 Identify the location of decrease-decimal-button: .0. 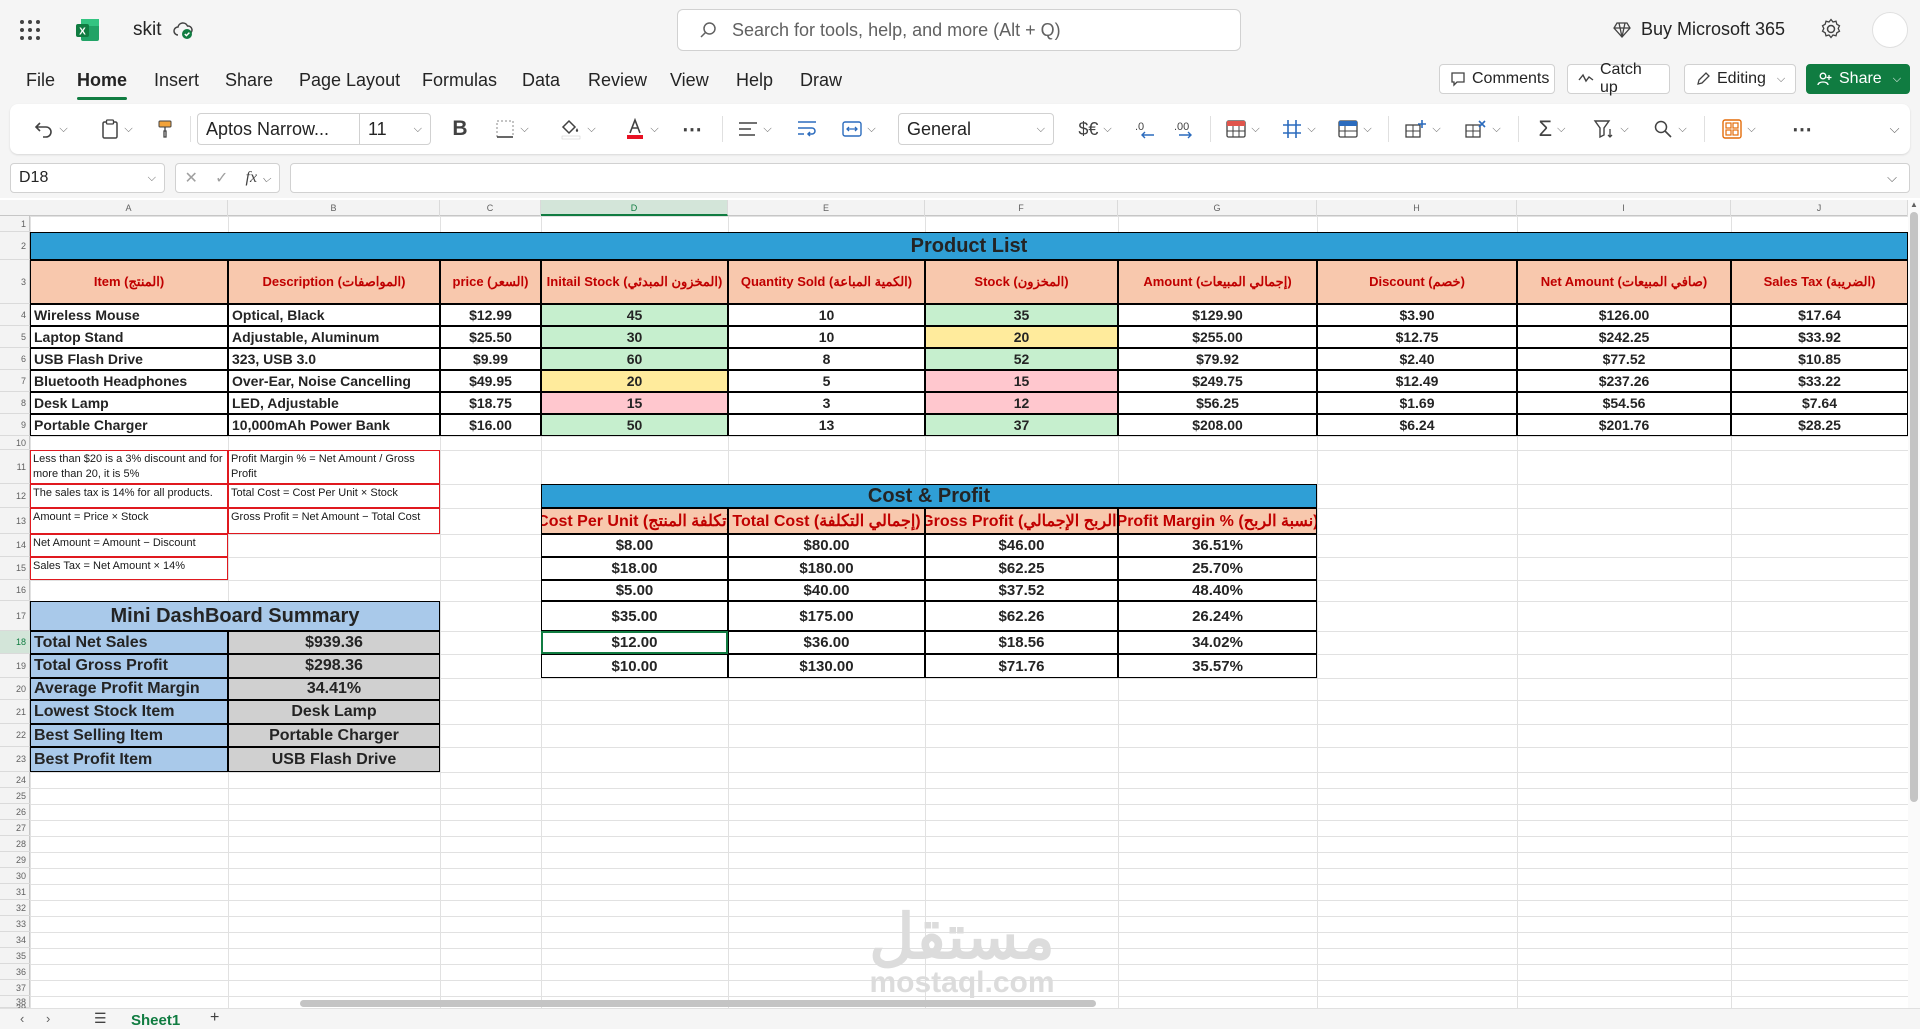
(1145, 129).